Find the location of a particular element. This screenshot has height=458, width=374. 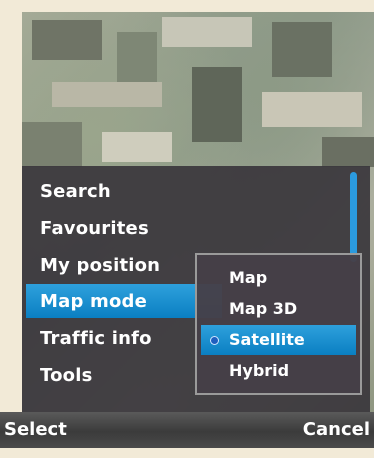

select-softkey: Select is located at coordinates (35, 430).